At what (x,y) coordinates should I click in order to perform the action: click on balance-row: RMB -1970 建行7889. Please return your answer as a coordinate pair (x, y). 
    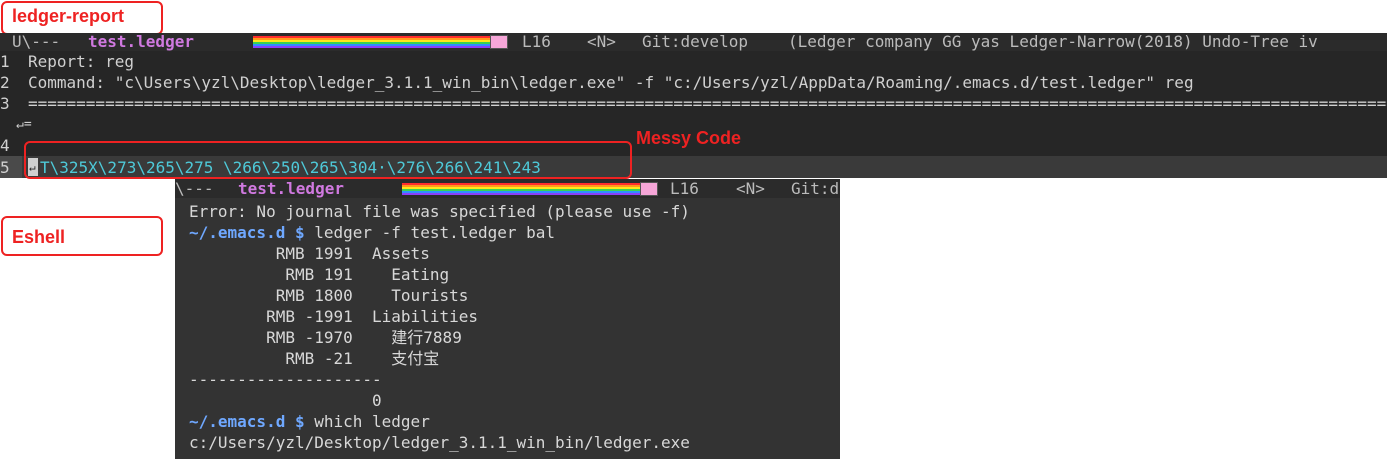
    Looking at the image, I should click on (325, 337).